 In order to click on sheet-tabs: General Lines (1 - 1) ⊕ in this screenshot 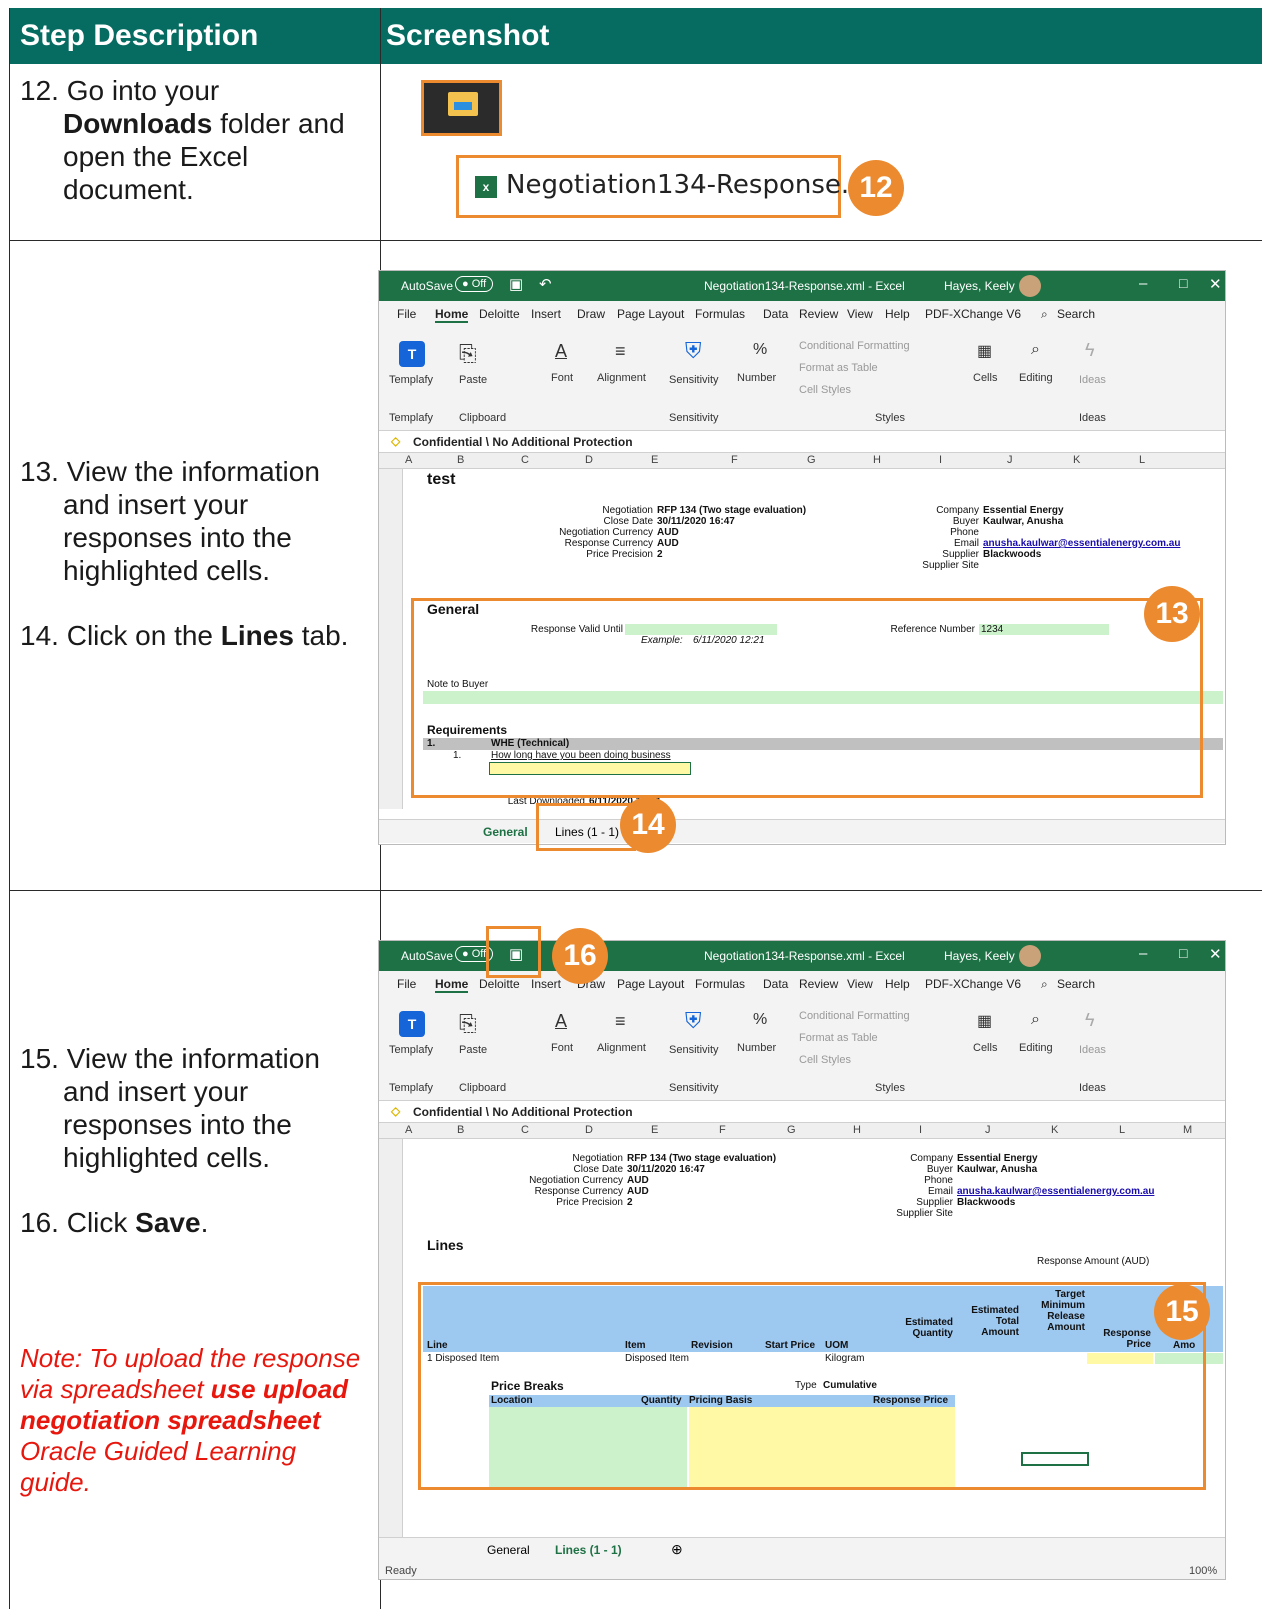, I will do `click(802, 1549)`.